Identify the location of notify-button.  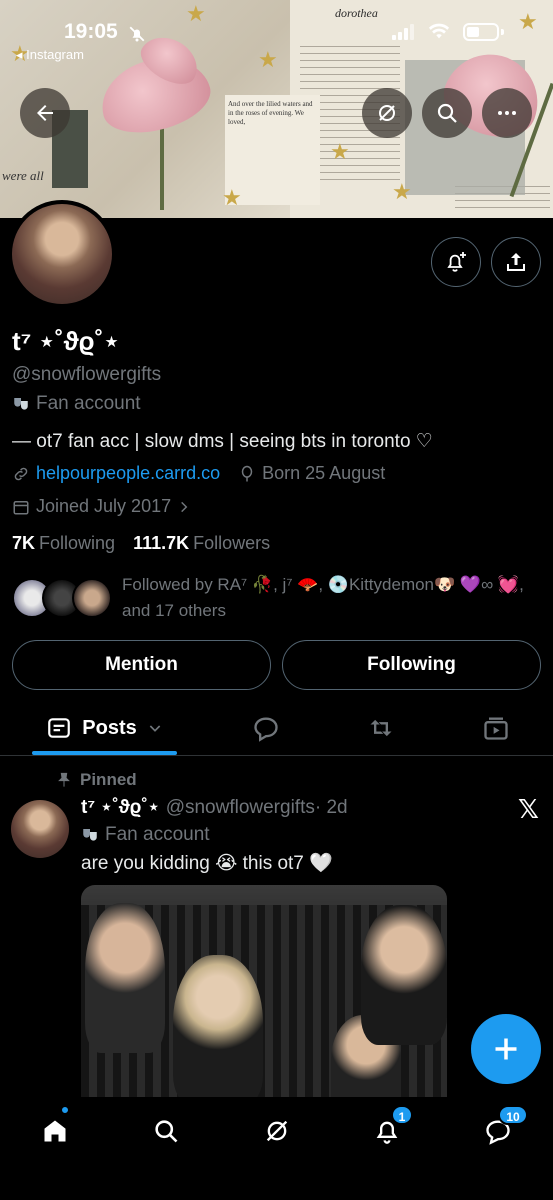
(456, 262).